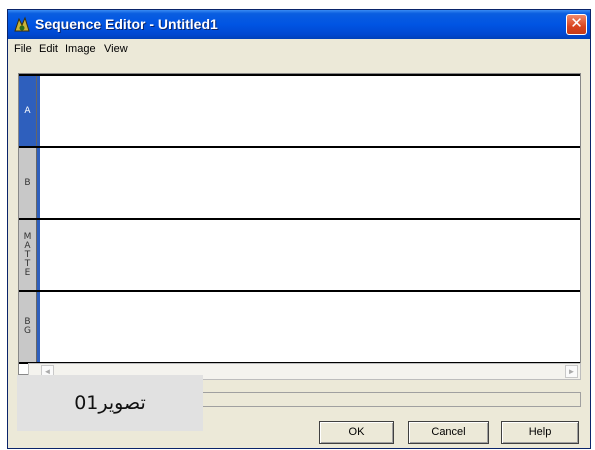 The image size is (595, 450). Describe the element at coordinates (448, 432) in the screenshot. I see `cancel-button: Cancel` at that location.